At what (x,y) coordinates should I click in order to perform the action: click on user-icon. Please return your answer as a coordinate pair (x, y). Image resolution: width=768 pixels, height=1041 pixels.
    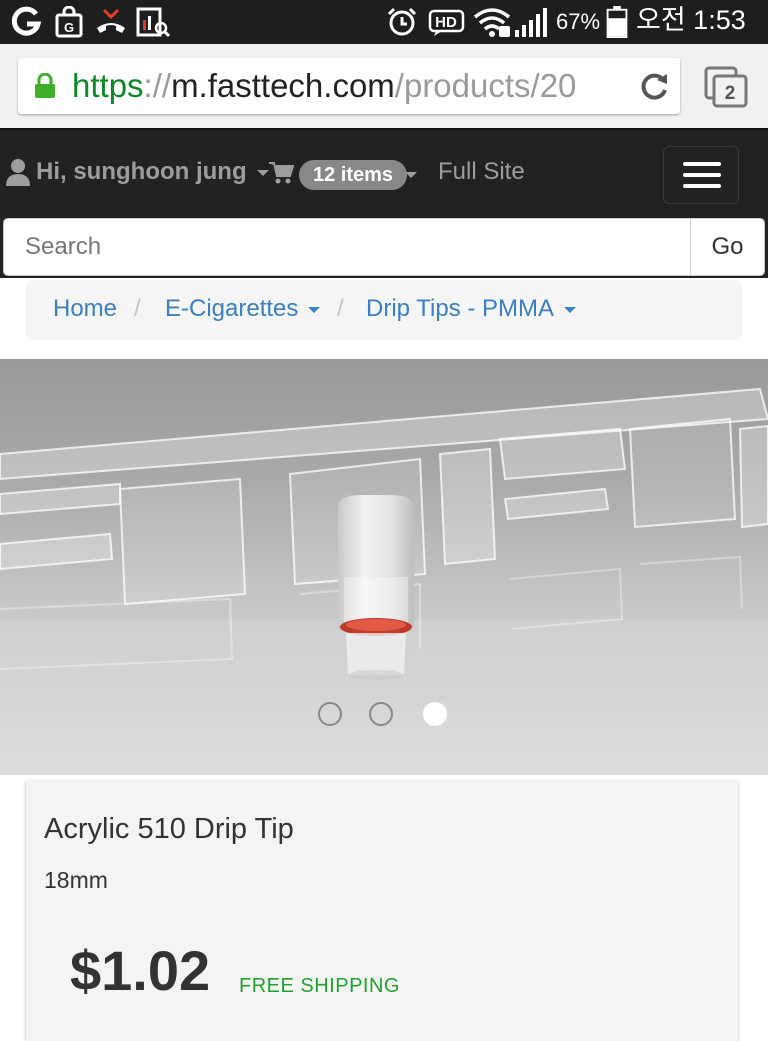
    Looking at the image, I should click on (18, 172).